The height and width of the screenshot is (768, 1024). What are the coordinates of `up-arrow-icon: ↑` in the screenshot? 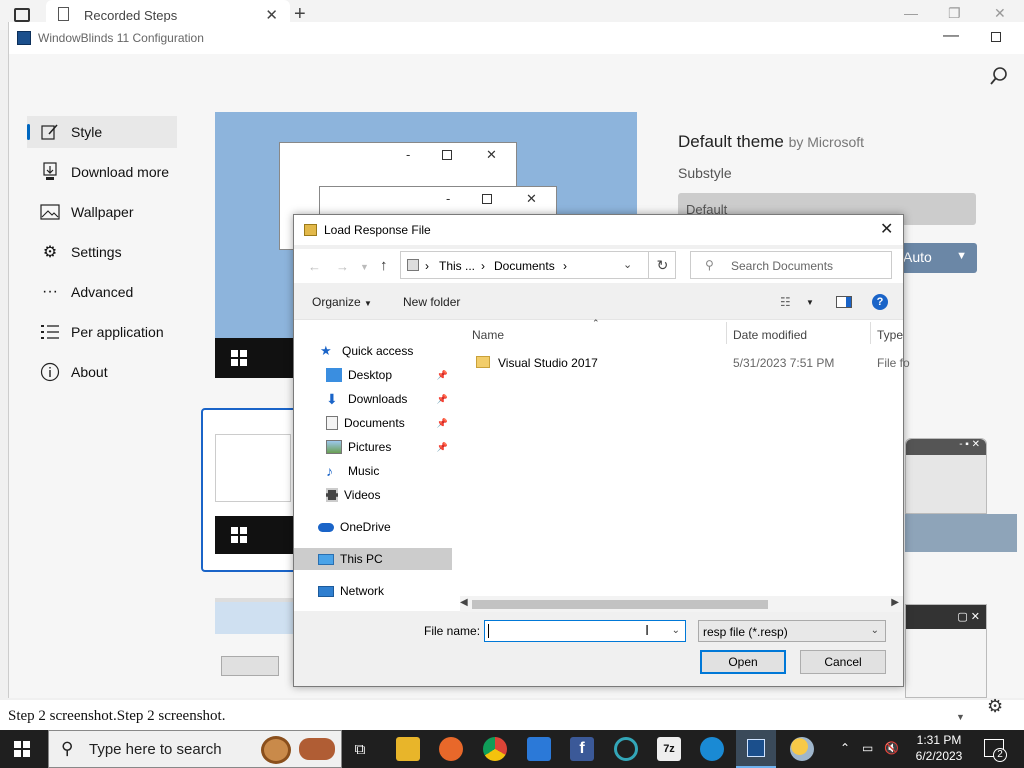 It's located at (384, 265).